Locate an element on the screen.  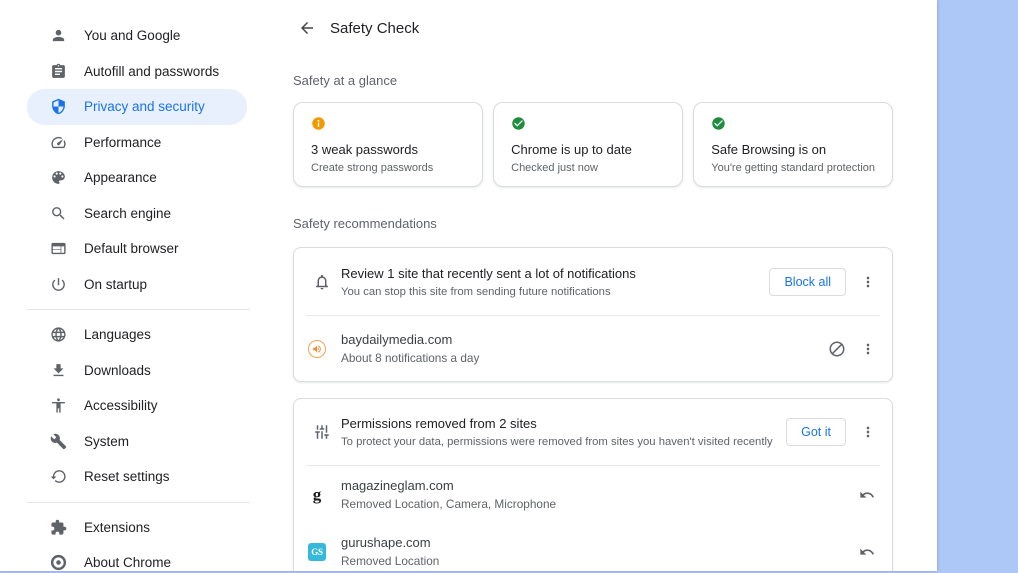
sidebar-item-label: System is located at coordinates (107, 441).